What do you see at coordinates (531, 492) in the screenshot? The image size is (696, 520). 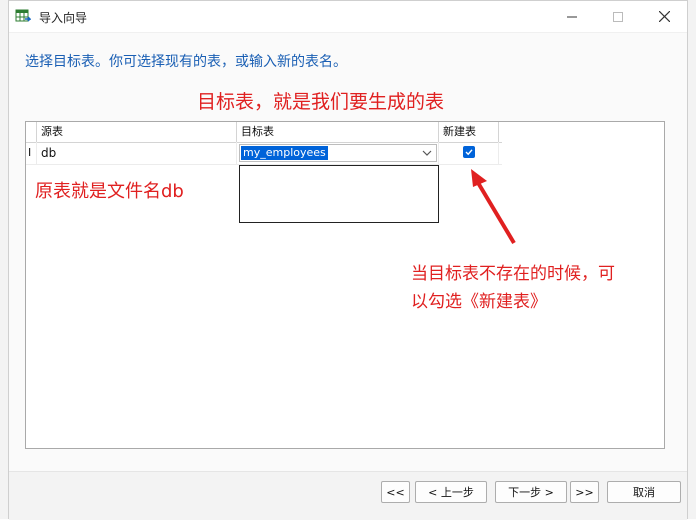 I see `next-step-button: 下一步 >` at bounding box center [531, 492].